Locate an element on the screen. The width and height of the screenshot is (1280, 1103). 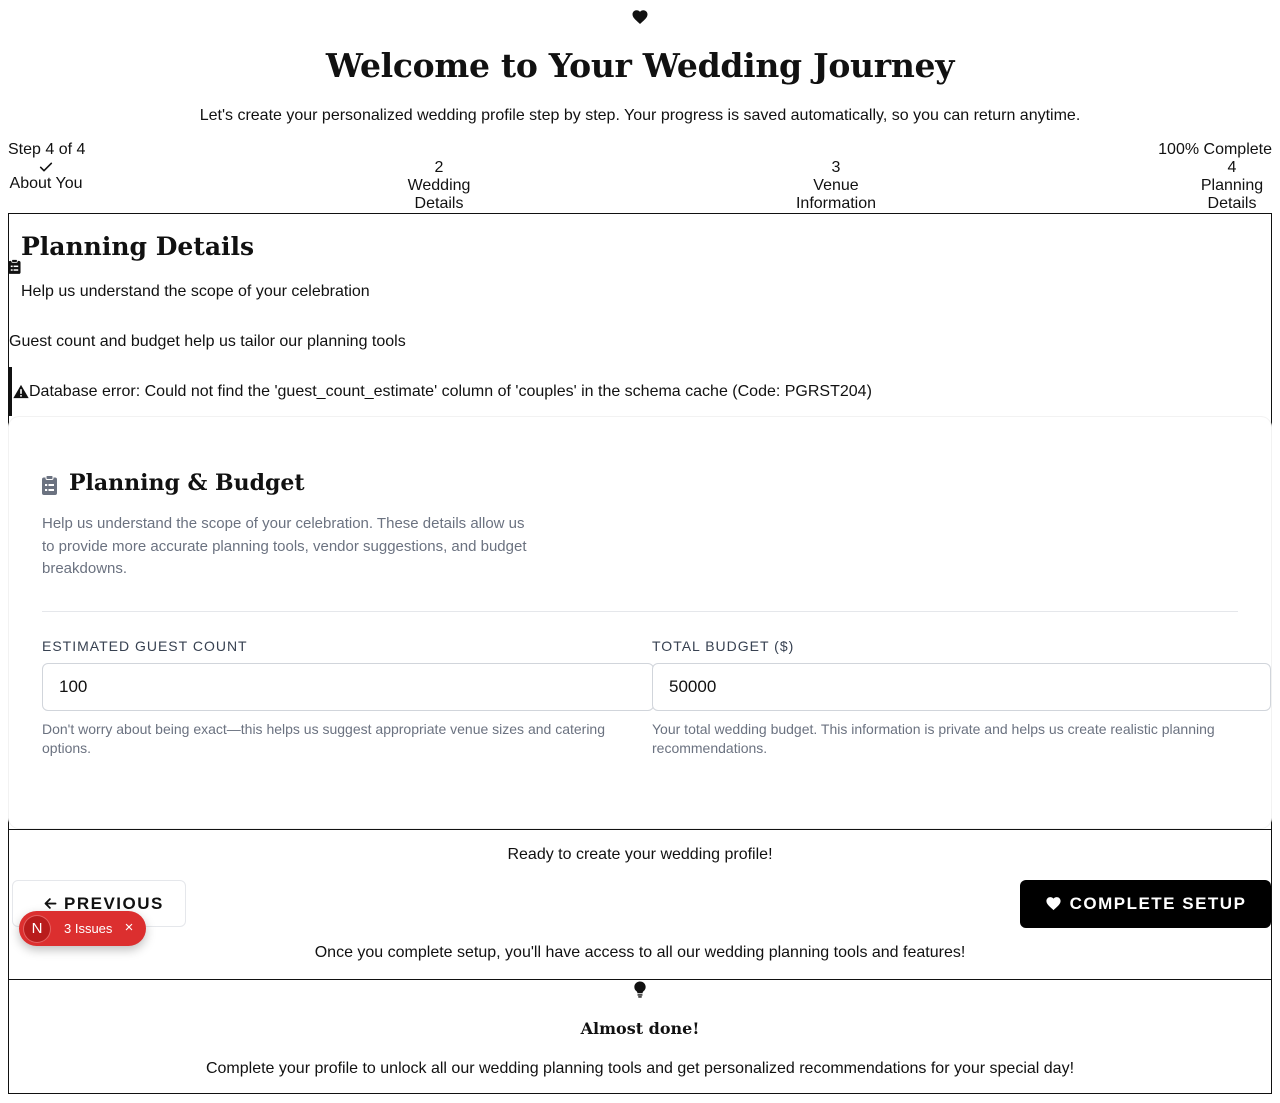
step-label: Venue Information is located at coordinates (836, 194).